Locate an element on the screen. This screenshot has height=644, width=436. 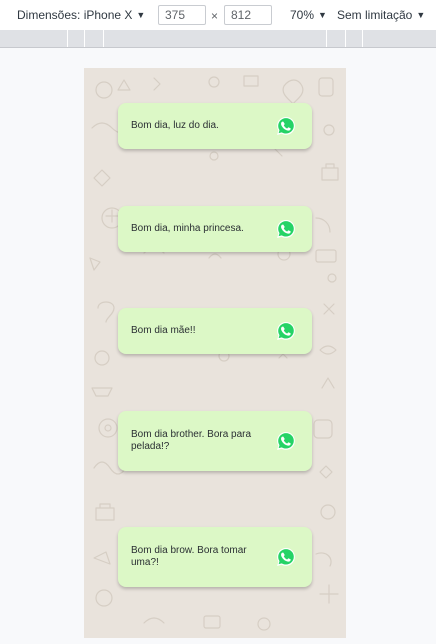
zoom-select: 70% ▼ is located at coordinates (308, 15).